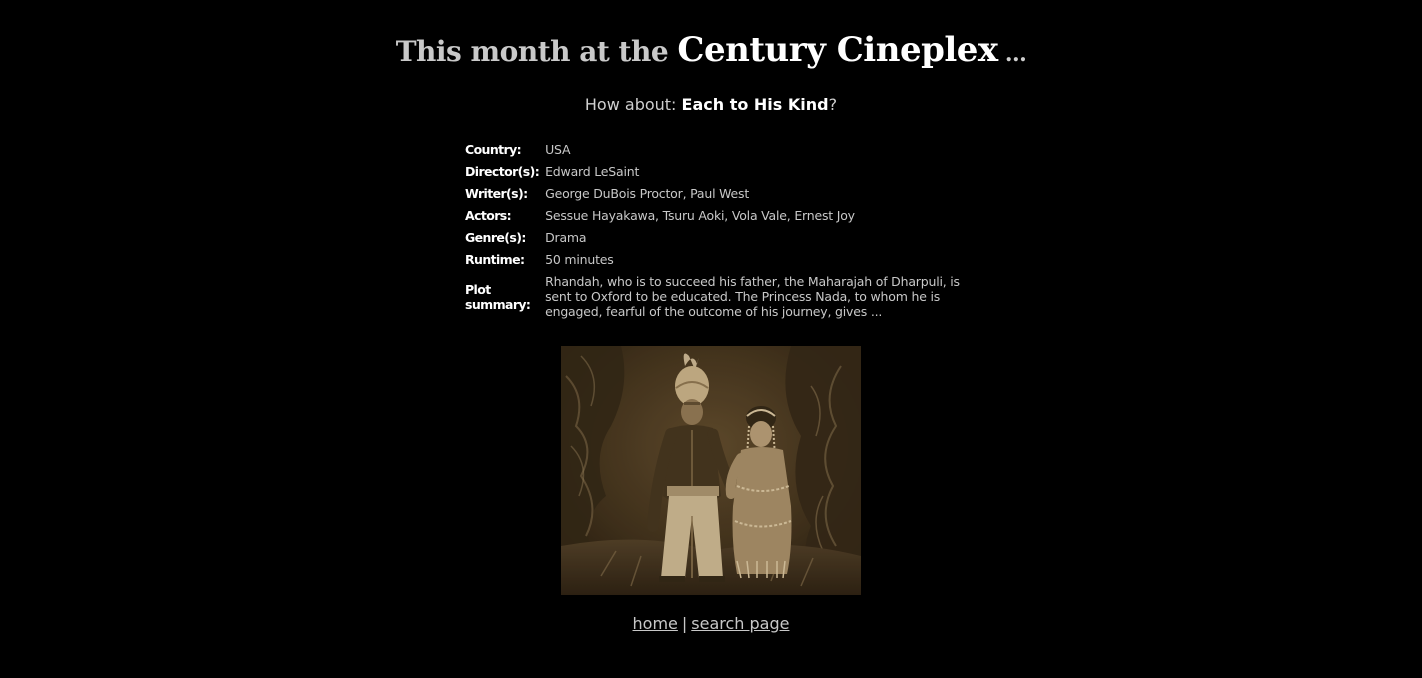  What do you see at coordinates (647, 193) in the screenshot?
I see `detail-value: George DuBois Proctor, Paul West` at bounding box center [647, 193].